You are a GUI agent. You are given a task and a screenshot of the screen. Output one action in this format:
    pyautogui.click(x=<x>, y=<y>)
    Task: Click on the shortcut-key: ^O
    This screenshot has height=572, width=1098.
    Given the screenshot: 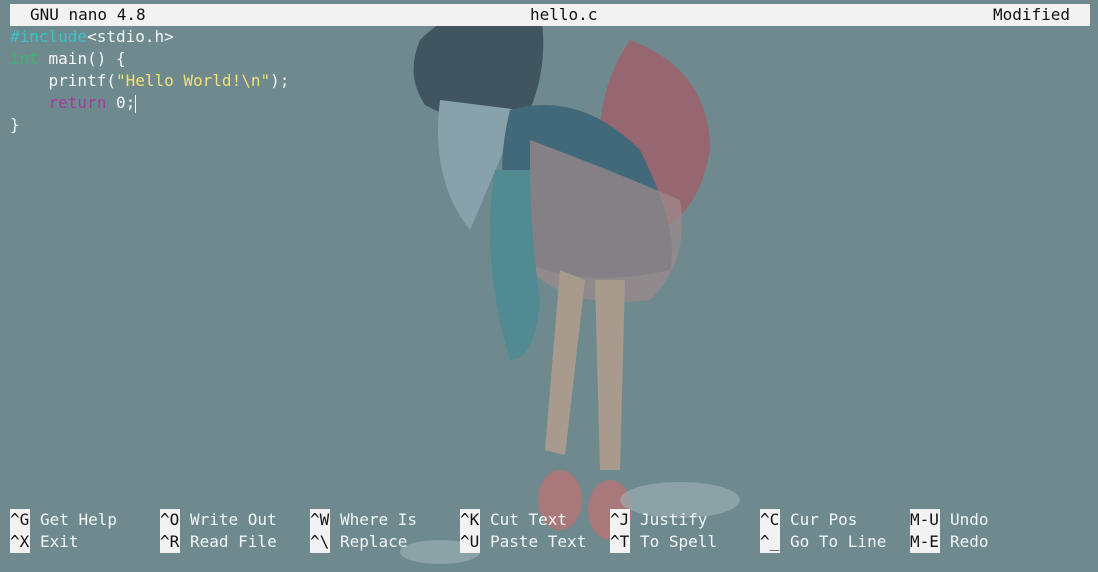 What is the action you would take?
    pyautogui.click(x=170, y=520)
    